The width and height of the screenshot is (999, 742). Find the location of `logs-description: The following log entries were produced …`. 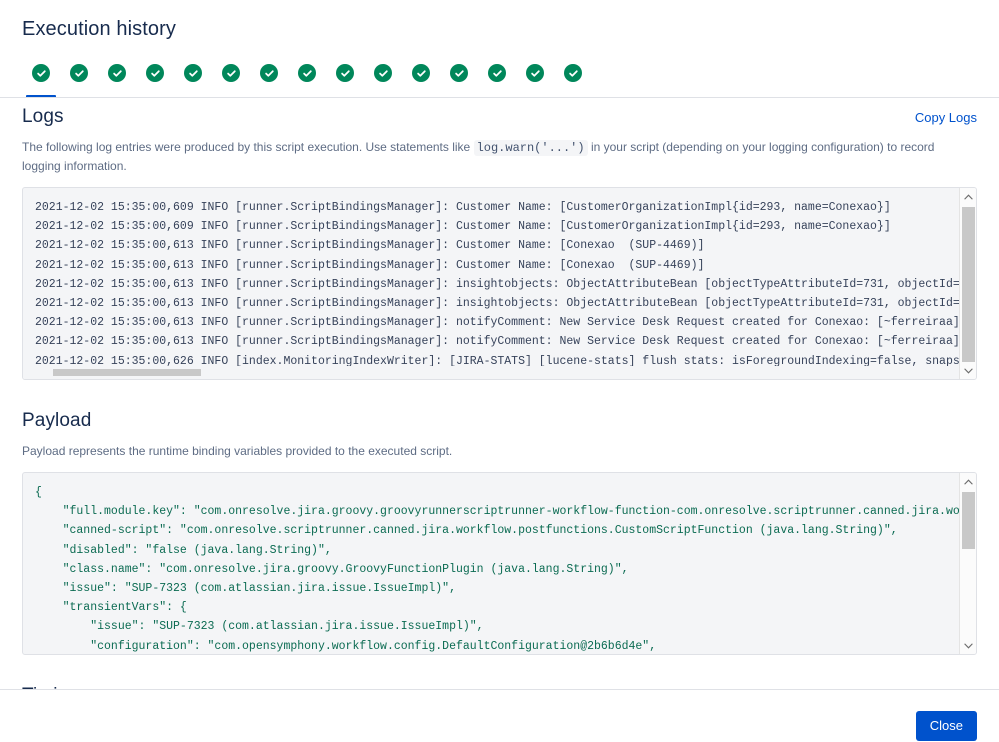

logs-description: The following log entries were produced … is located at coordinates (487, 156).